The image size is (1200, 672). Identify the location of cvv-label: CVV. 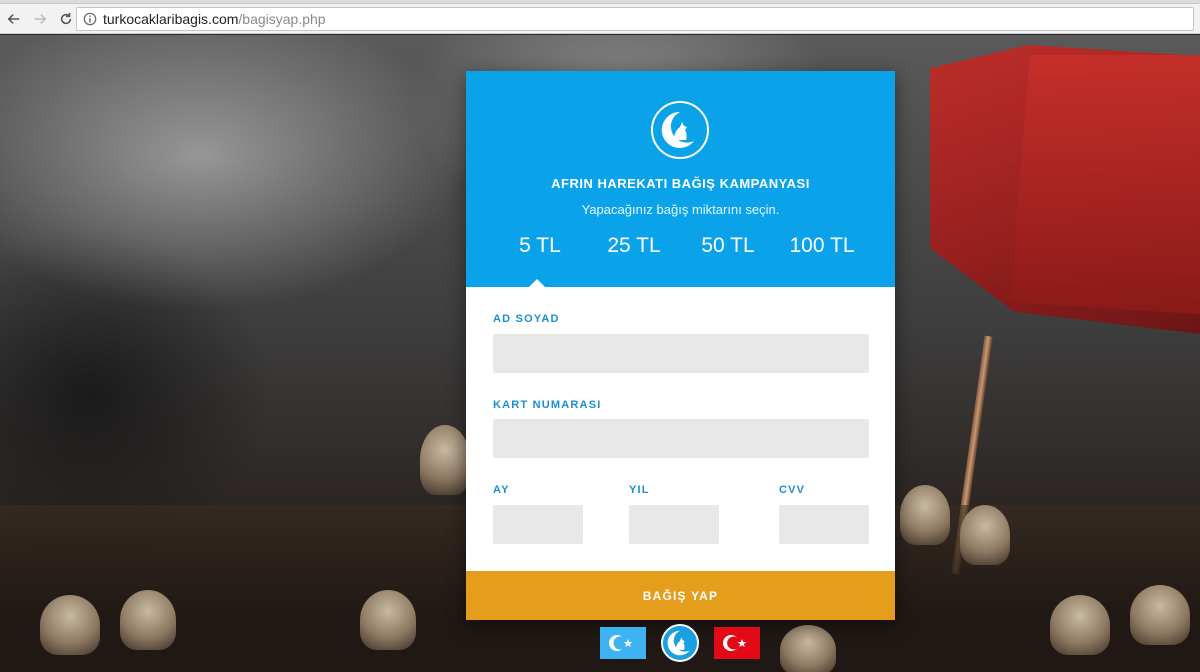
(792, 490).